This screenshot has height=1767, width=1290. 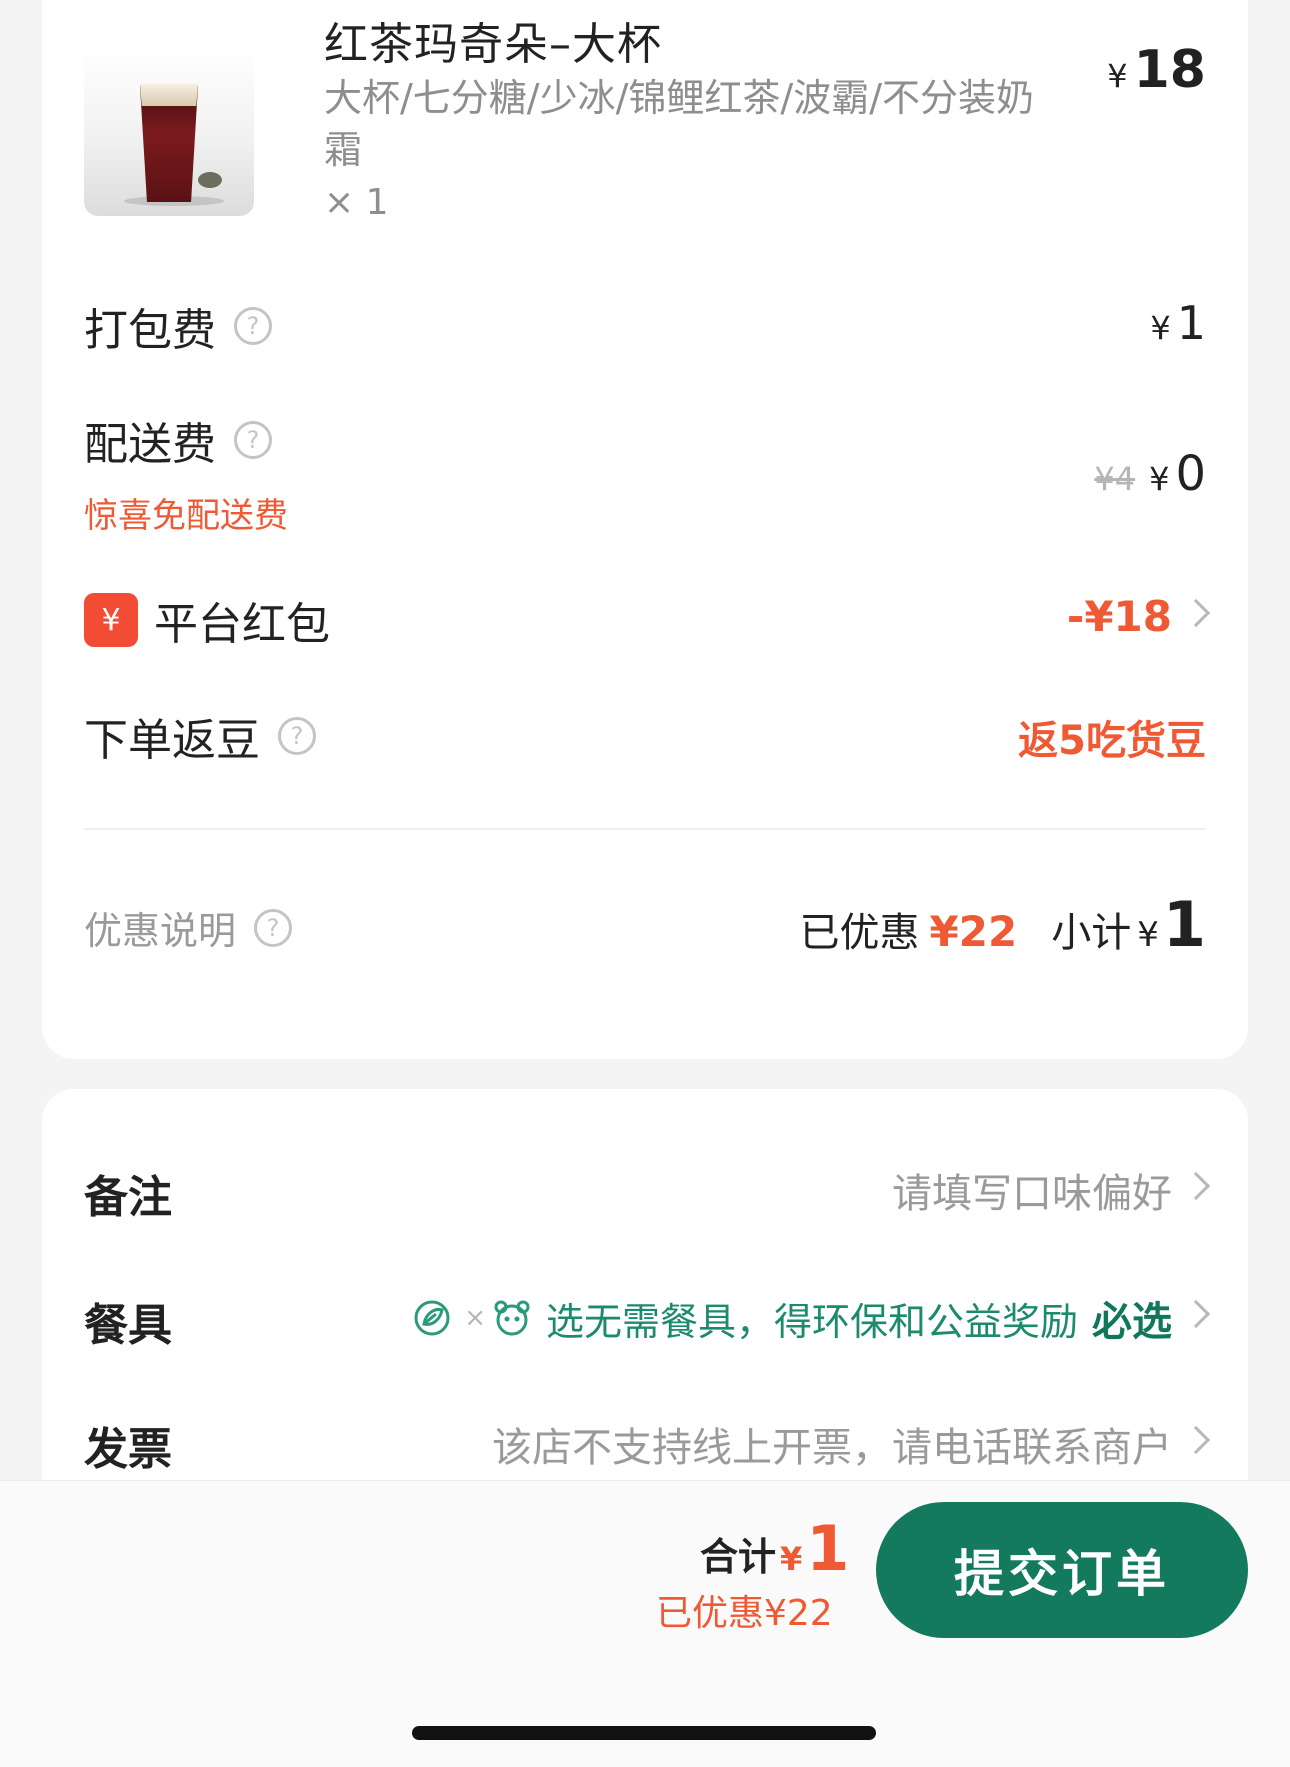 I want to click on subtotal-row: 已优惠 ¥22 小计 ¥ 1, so click(x=1003, y=924).